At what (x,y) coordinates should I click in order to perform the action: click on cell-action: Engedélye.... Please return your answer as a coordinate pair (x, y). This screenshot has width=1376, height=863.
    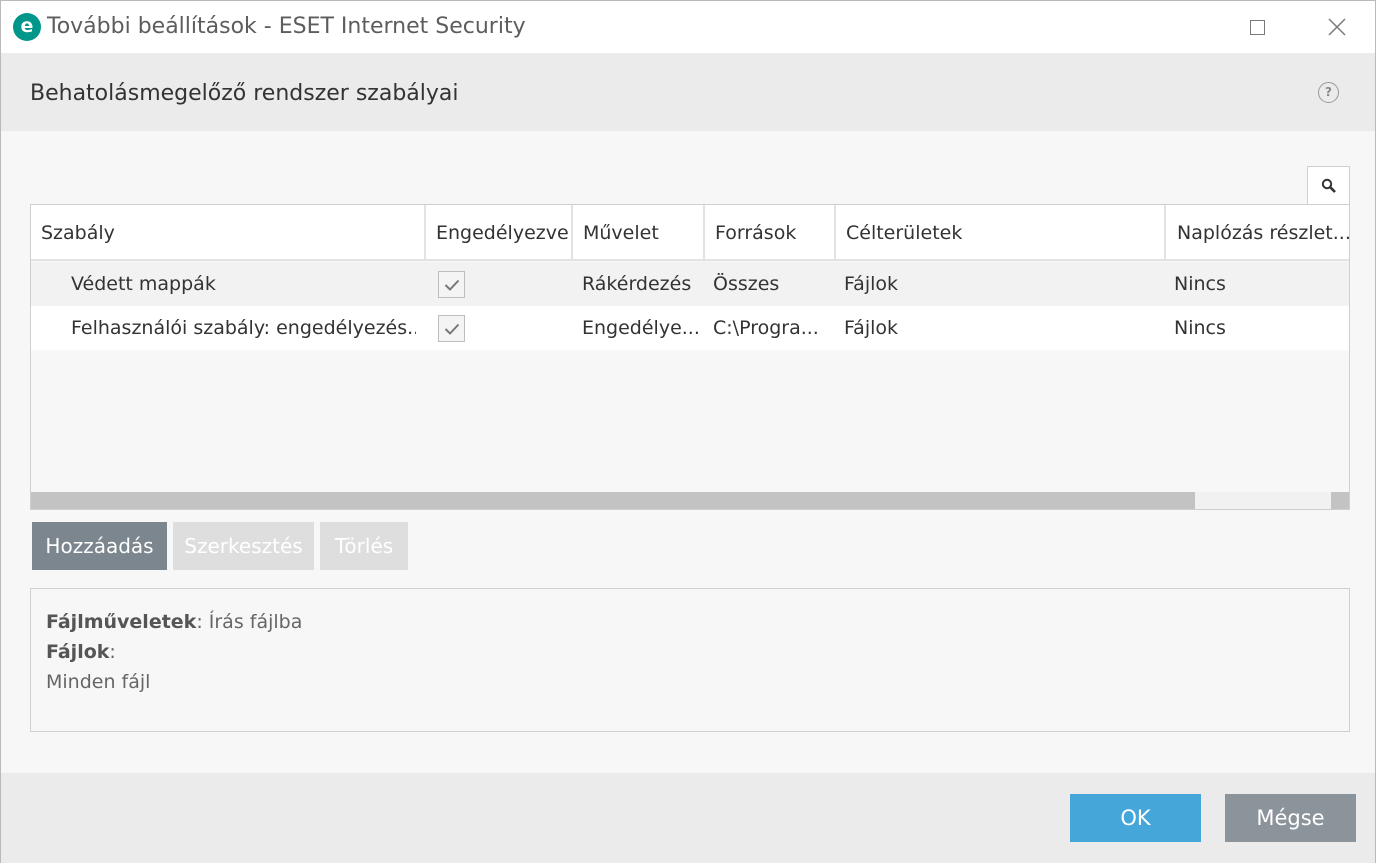
    Looking at the image, I should click on (641, 328).